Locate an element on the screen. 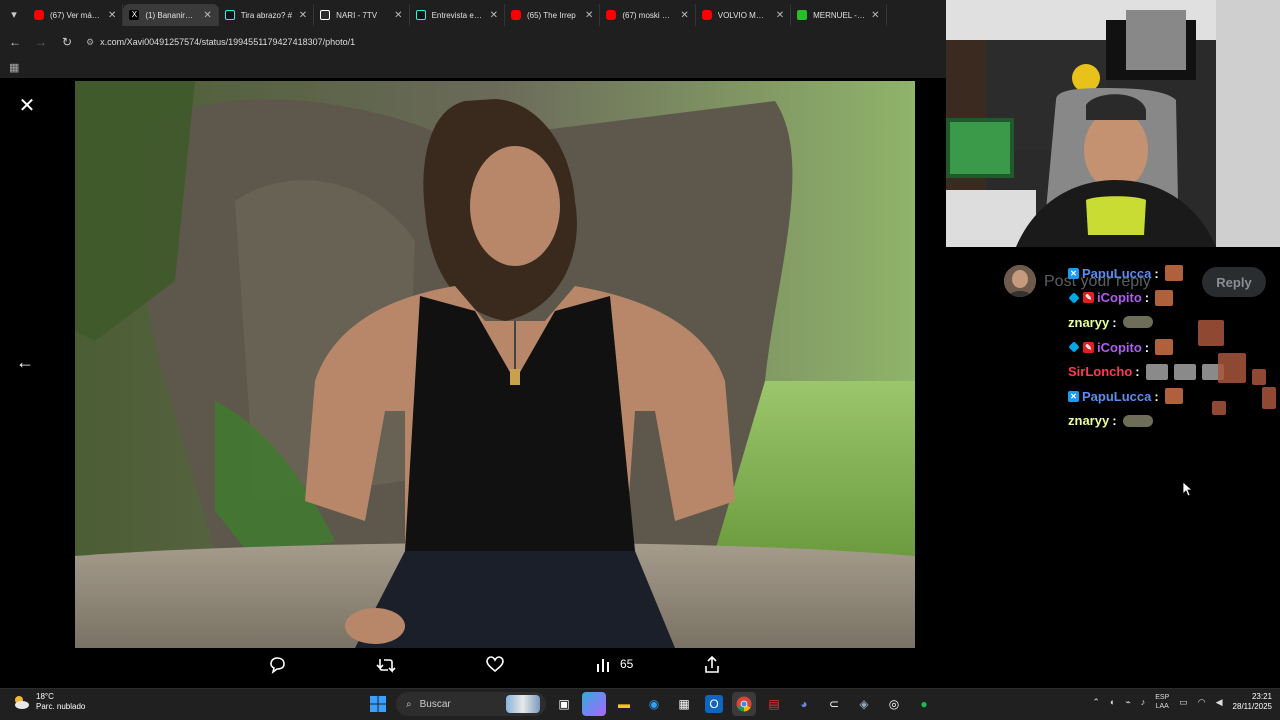  clock: 23:21 28/11/2025 is located at coordinates (1252, 702).